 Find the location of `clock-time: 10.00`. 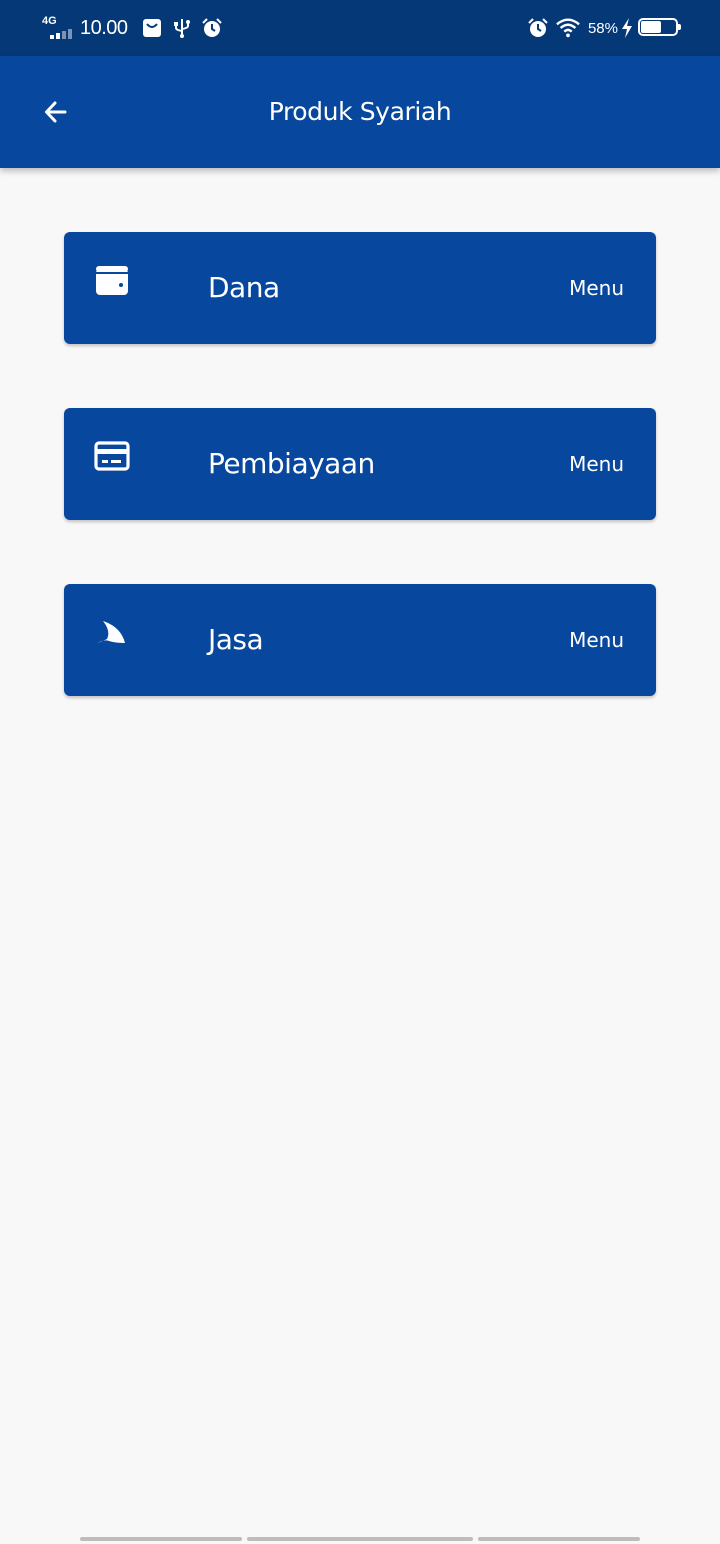

clock-time: 10.00 is located at coordinates (104, 27).